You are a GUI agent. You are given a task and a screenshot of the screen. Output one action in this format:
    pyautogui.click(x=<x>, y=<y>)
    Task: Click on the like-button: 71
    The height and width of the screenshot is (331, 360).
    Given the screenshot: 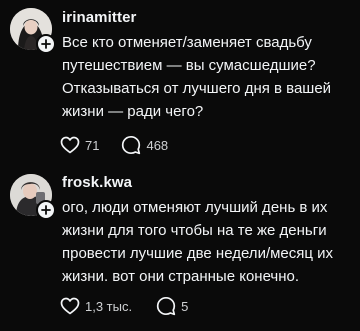 What is the action you would take?
    pyautogui.click(x=79, y=145)
    